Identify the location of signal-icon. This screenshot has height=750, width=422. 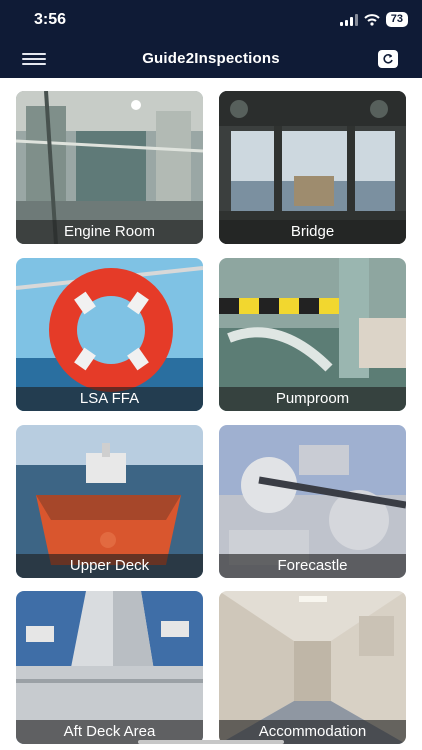
(348, 19).